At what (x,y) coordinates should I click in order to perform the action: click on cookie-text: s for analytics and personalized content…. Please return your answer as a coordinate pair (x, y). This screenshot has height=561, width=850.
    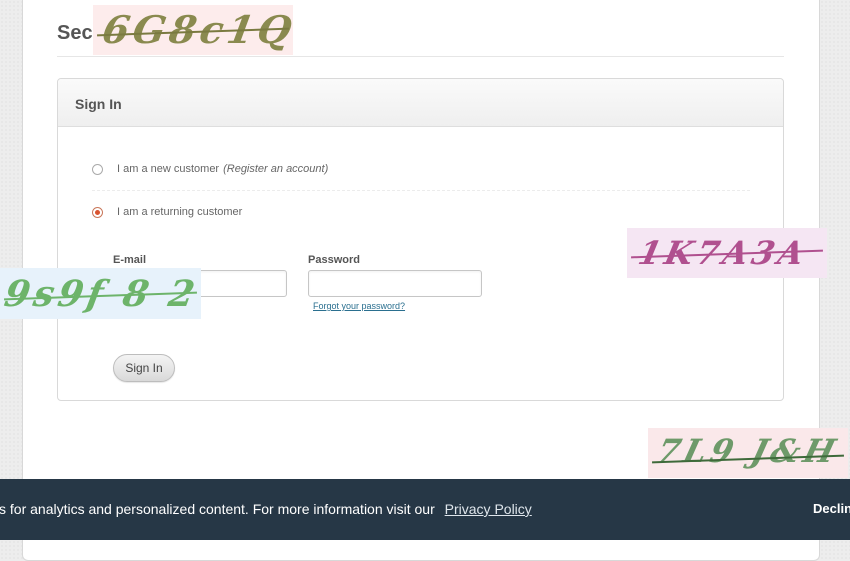
    Looking at the image, I should click on (217, 509).